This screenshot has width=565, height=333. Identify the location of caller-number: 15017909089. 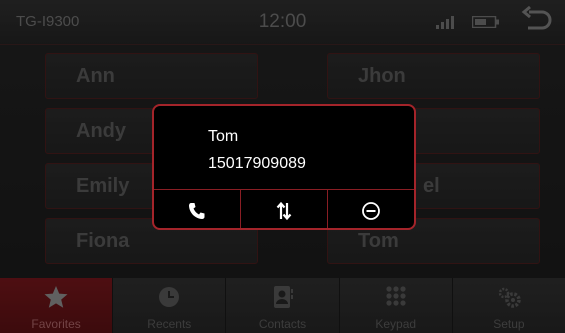
(257, 163).